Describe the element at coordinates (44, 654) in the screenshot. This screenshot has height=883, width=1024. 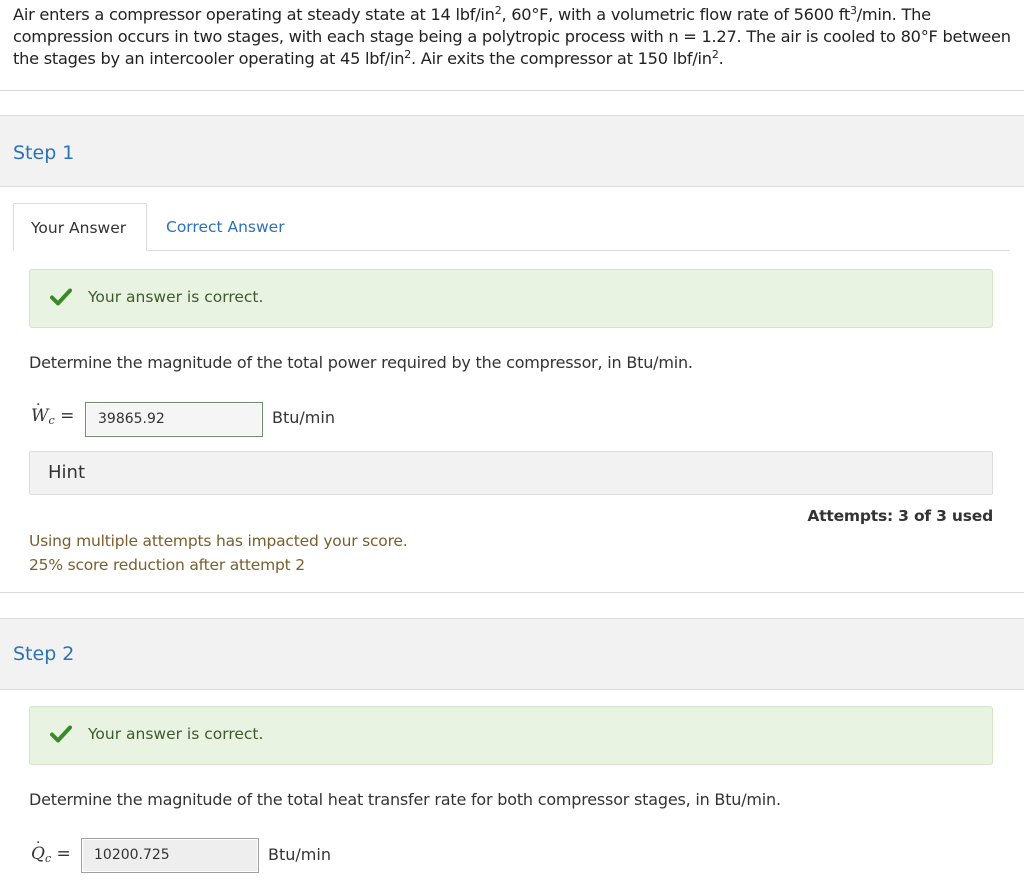
I see `step-title: Step 2` at that location.